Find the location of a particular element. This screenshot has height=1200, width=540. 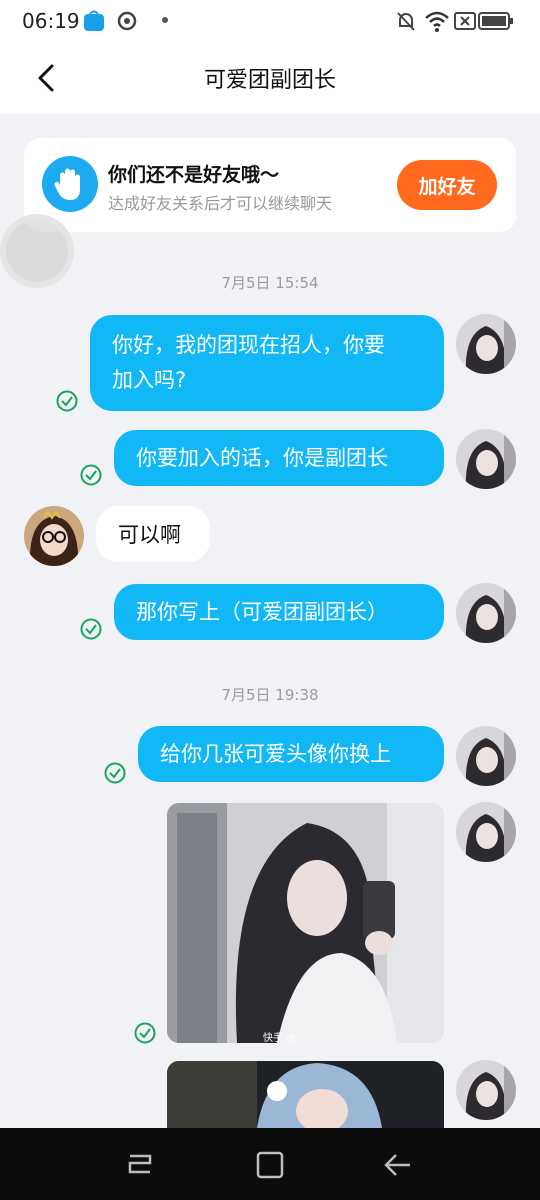

wifi-icon is located at coordinates (437, 21).